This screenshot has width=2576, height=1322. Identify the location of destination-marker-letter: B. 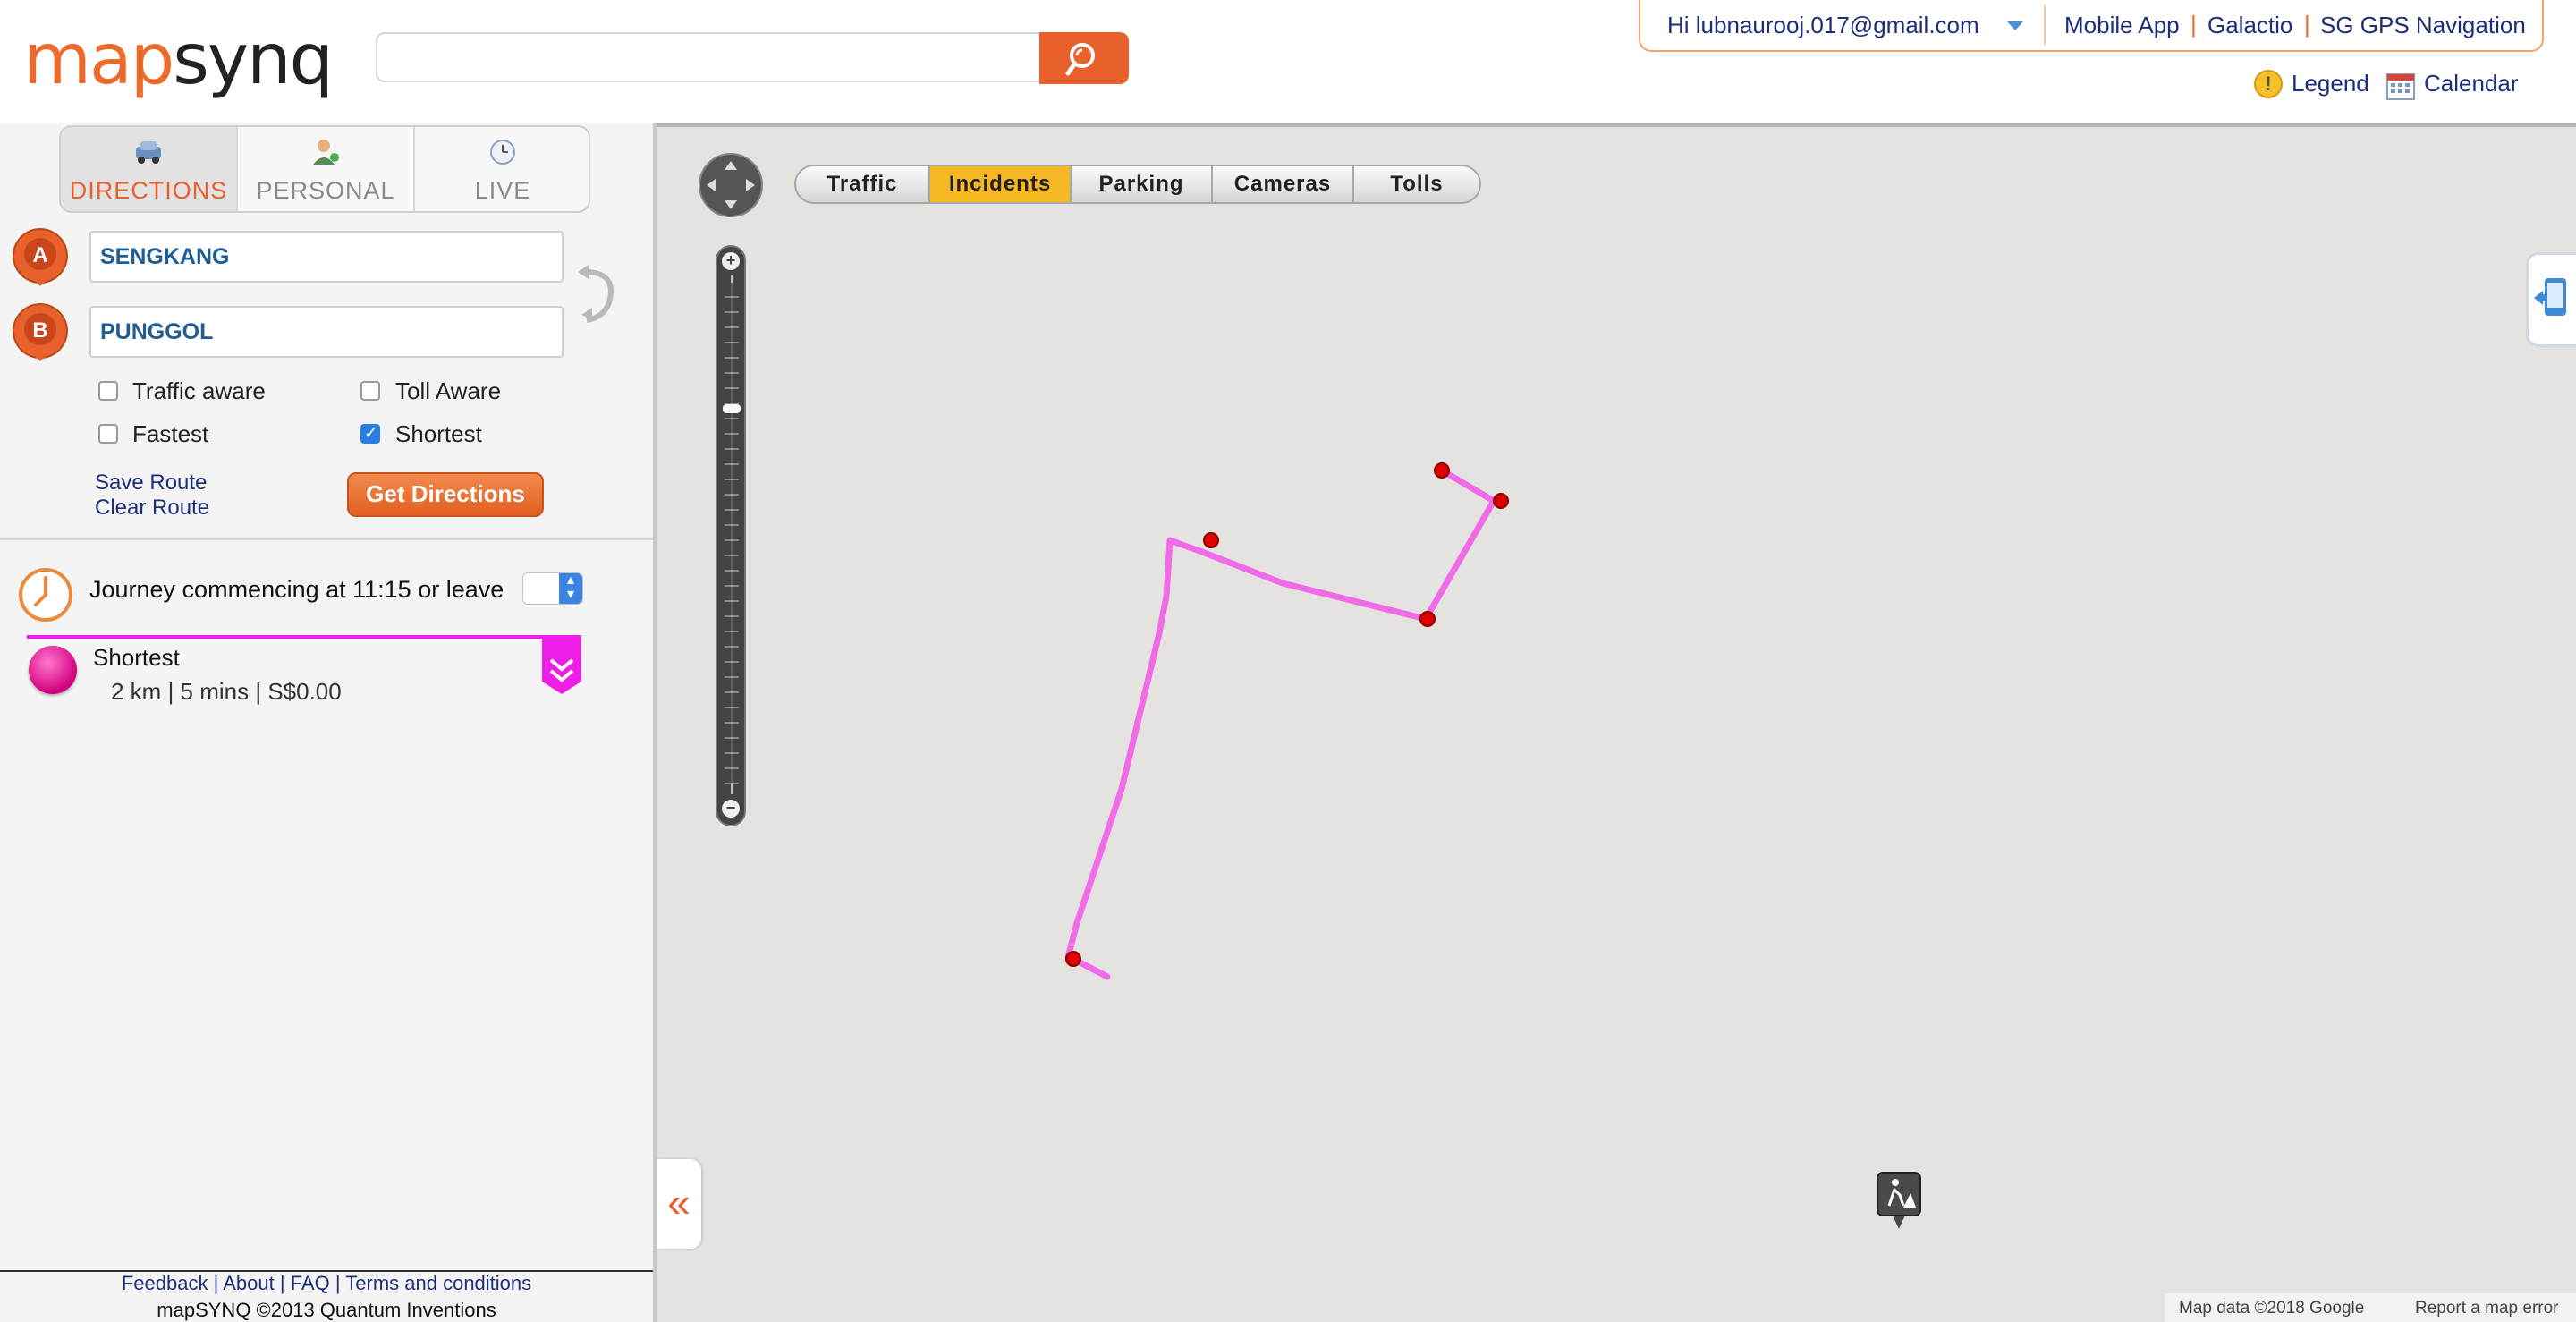
(39, 330).